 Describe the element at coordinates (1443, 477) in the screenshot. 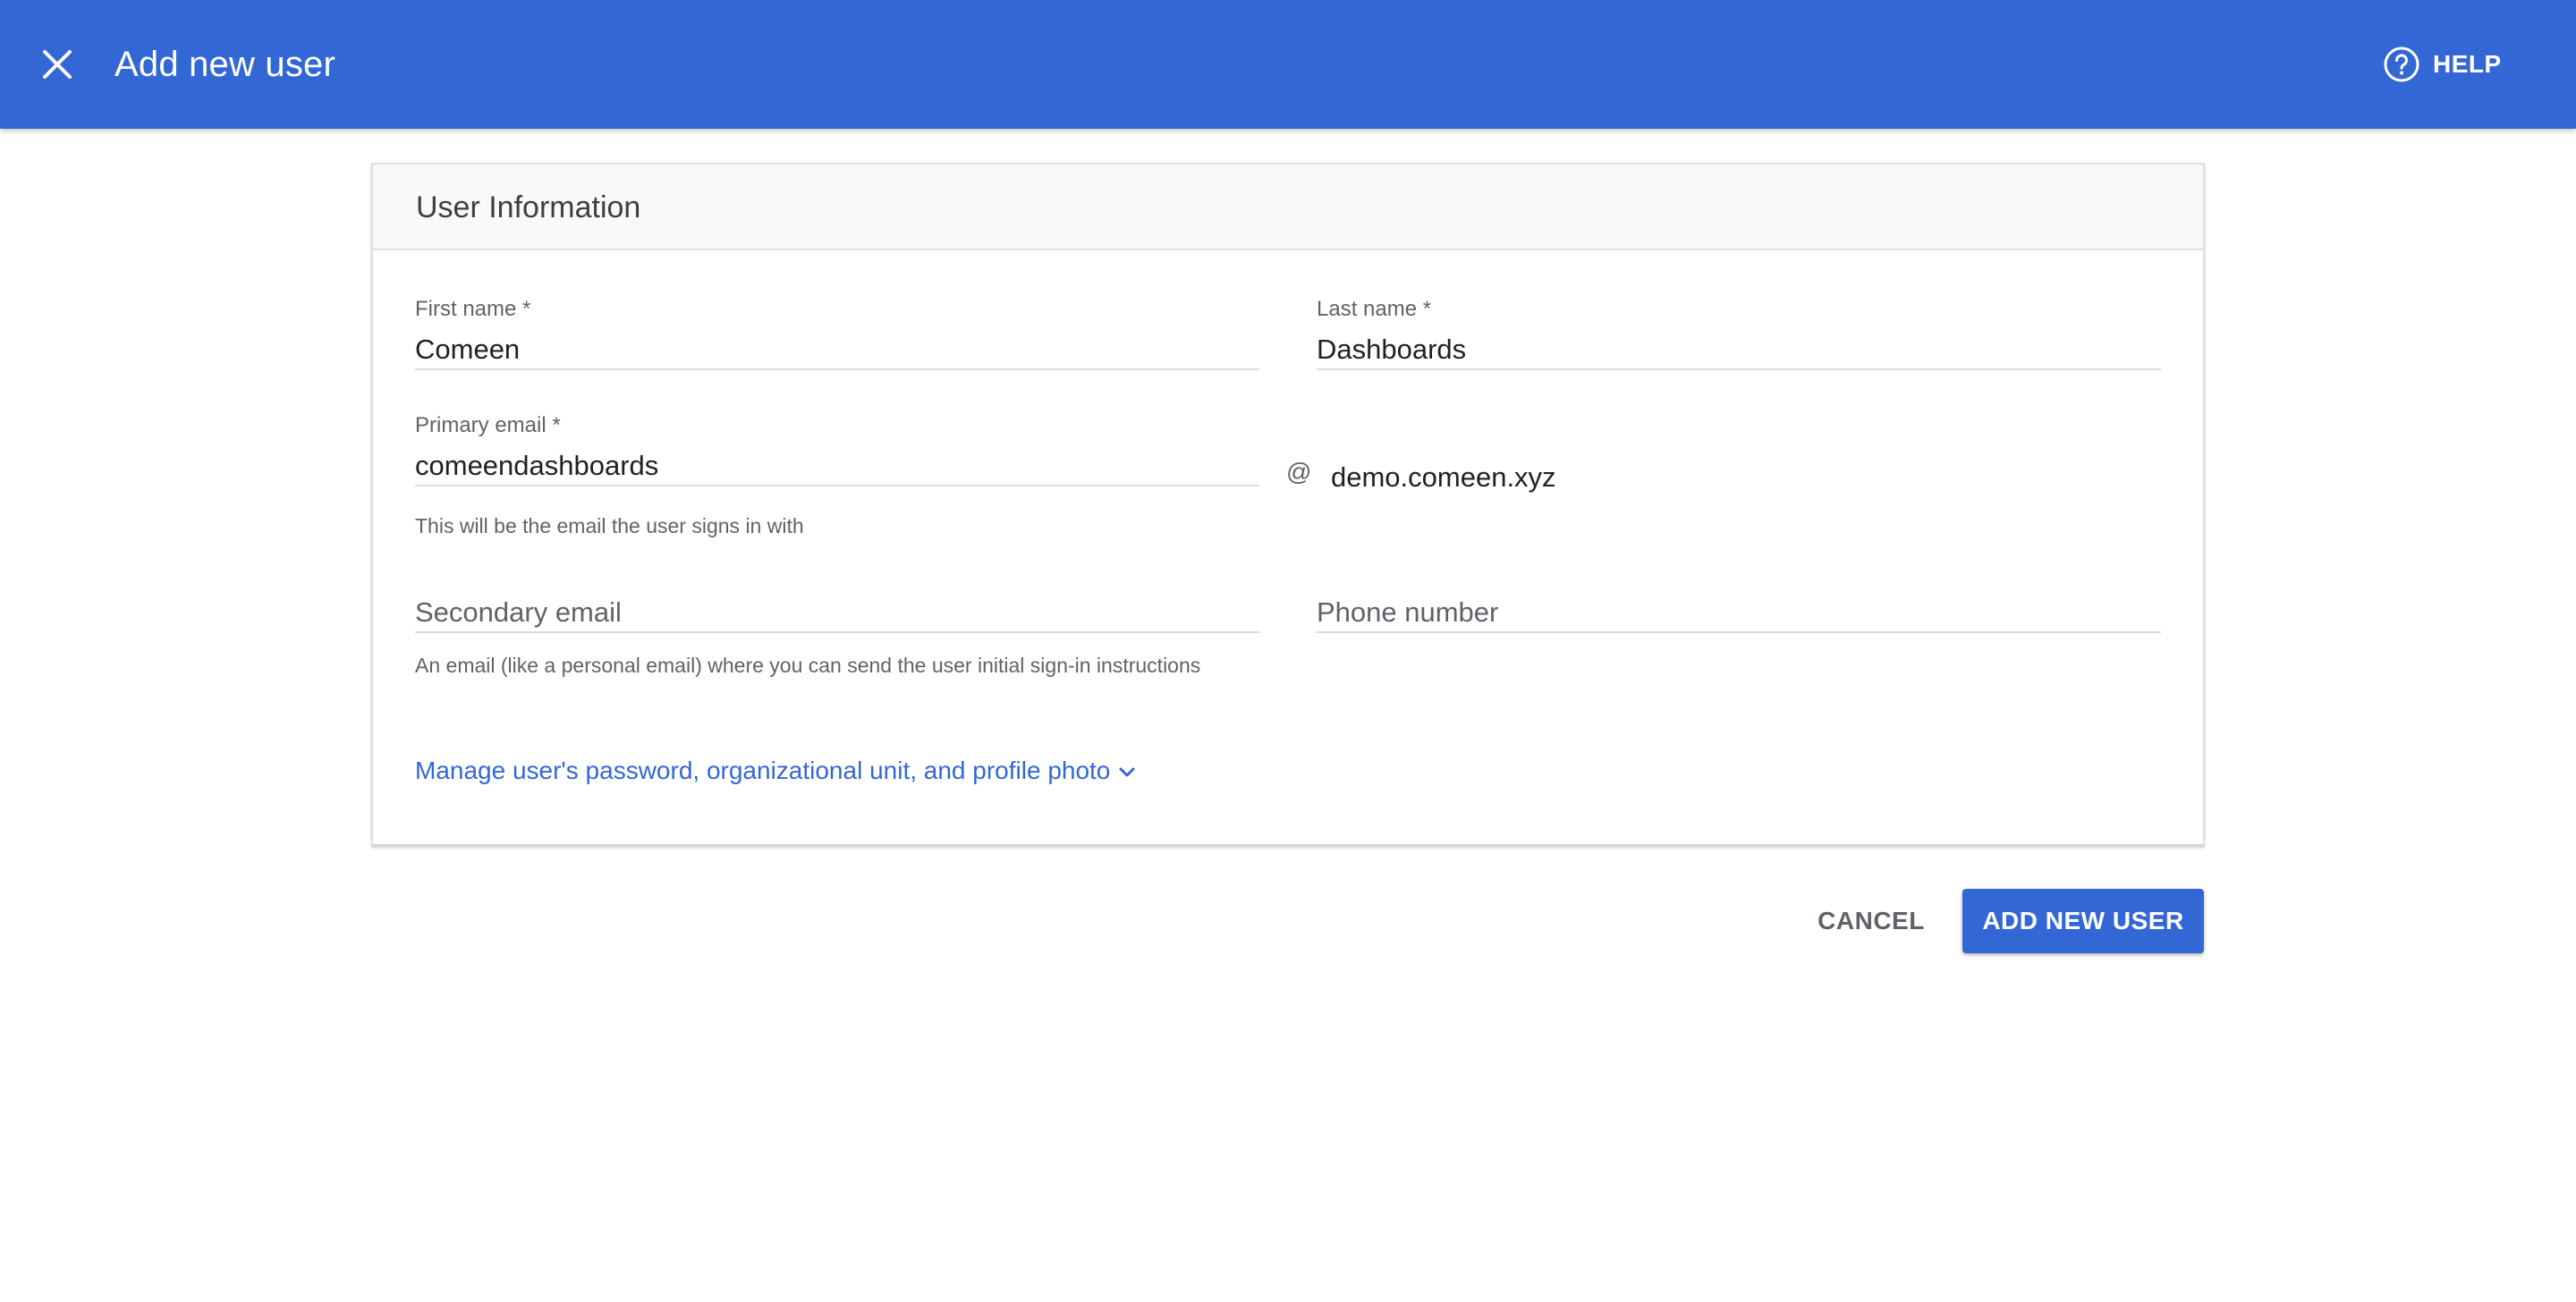

I see `email-domain: demo.comeen.xyz` at that location.